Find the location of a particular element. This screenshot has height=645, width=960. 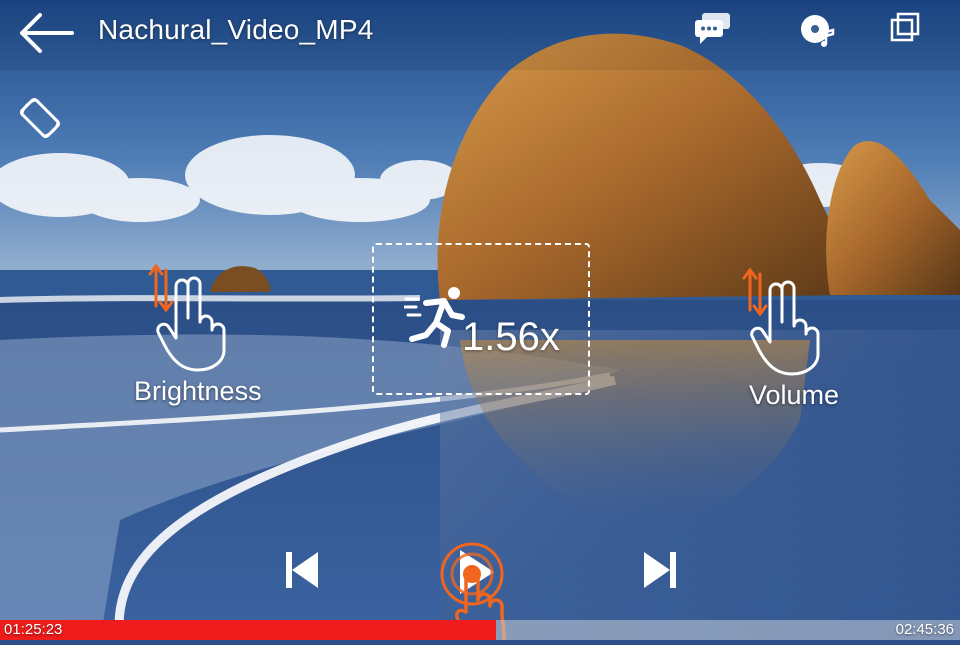

screen-rotate-icon is located at coordinates (40, 118).